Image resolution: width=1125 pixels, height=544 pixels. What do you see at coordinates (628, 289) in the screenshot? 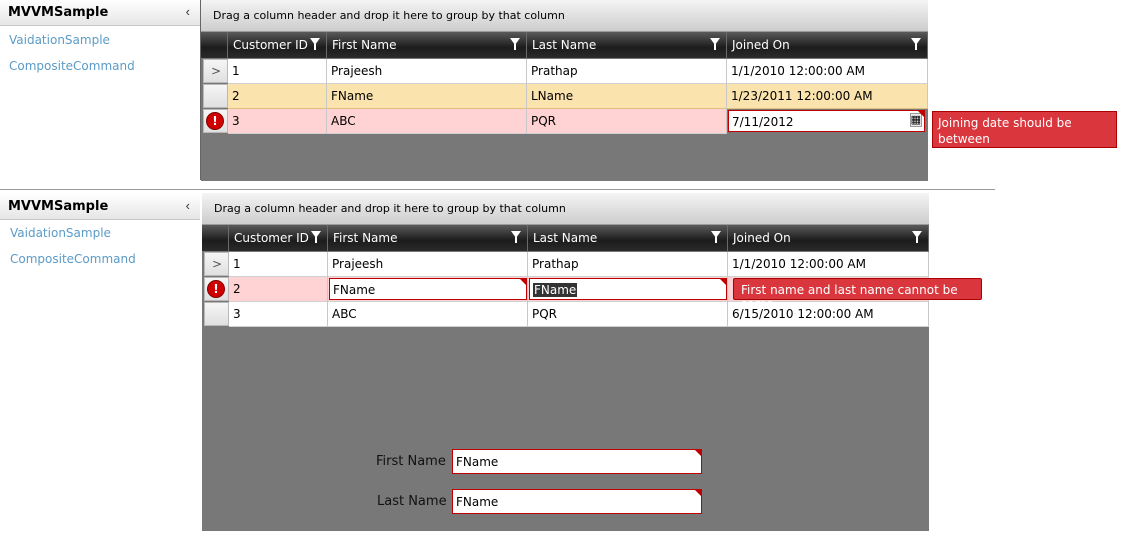
I see `last-name-cell-input: FName` at bounding box center [628, 289].